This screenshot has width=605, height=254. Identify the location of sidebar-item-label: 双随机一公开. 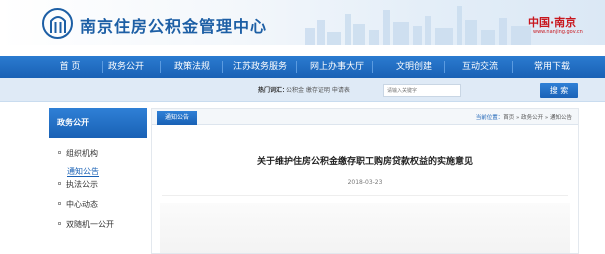
(90, 224).